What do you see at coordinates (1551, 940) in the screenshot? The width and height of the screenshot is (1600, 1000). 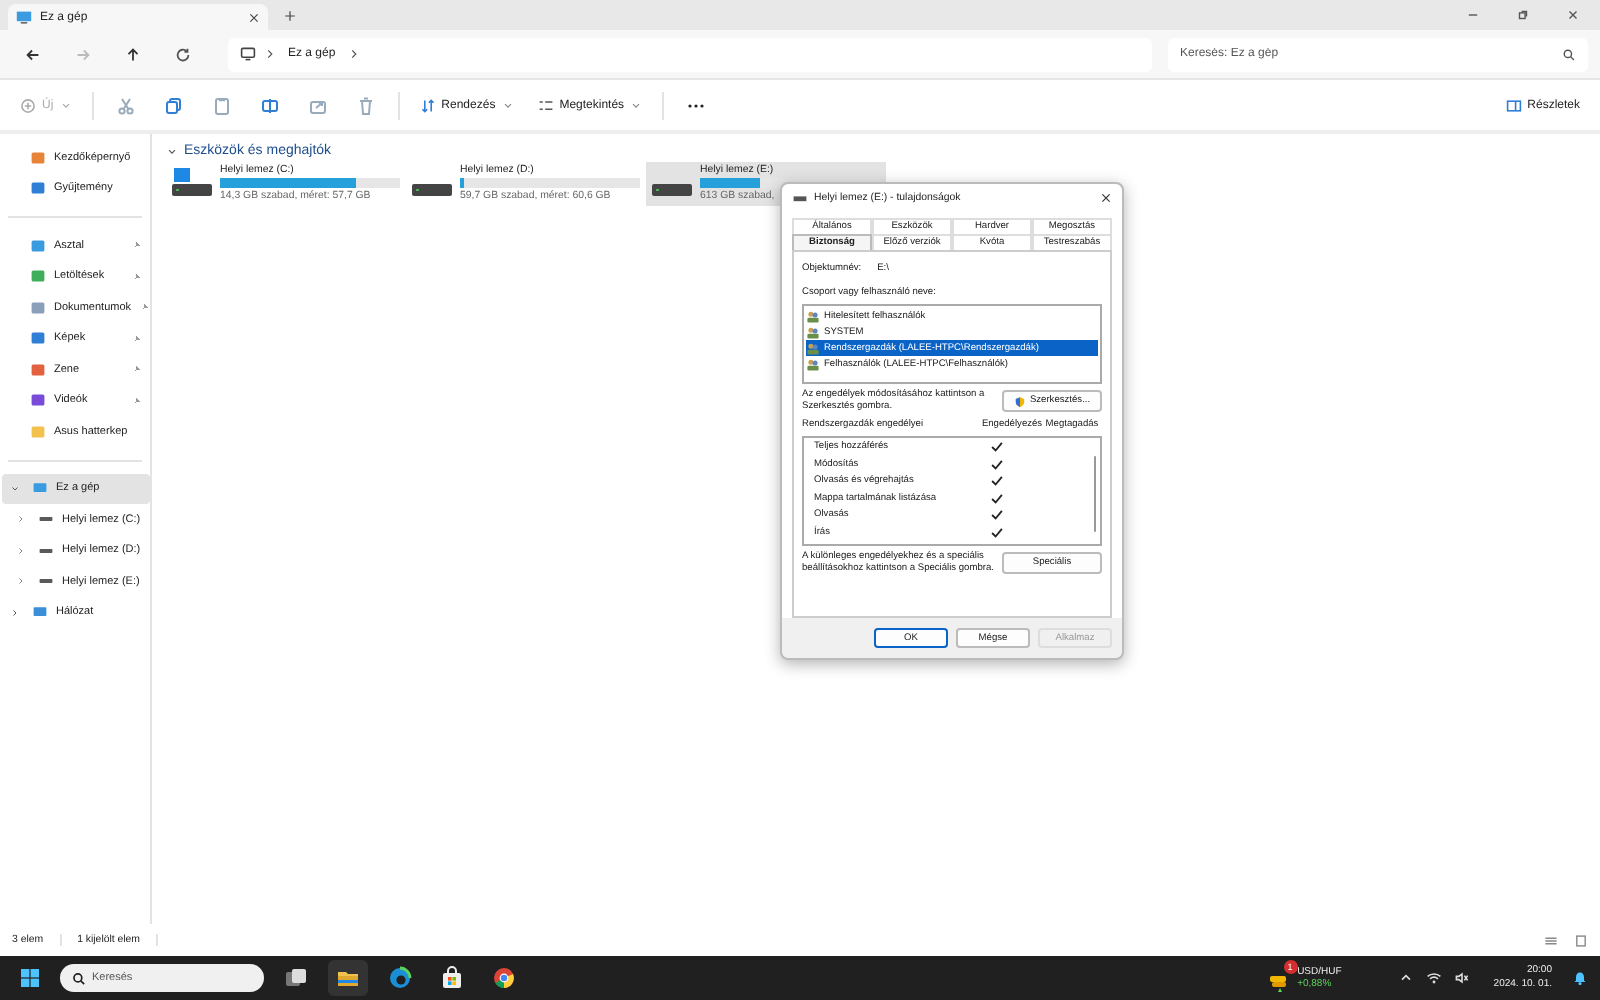 I see `details-view-icon` at bounding box center [1551, 940].